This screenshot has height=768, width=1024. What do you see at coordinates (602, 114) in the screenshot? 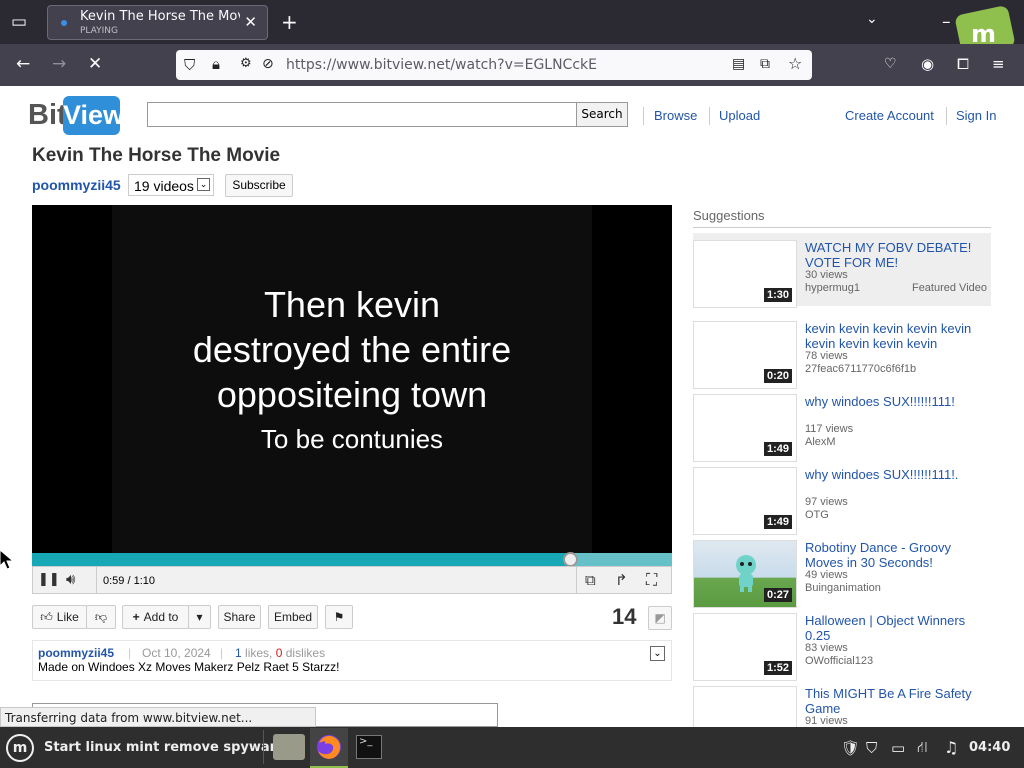
I see `search-button: Search` at bounding box center [602, 114].